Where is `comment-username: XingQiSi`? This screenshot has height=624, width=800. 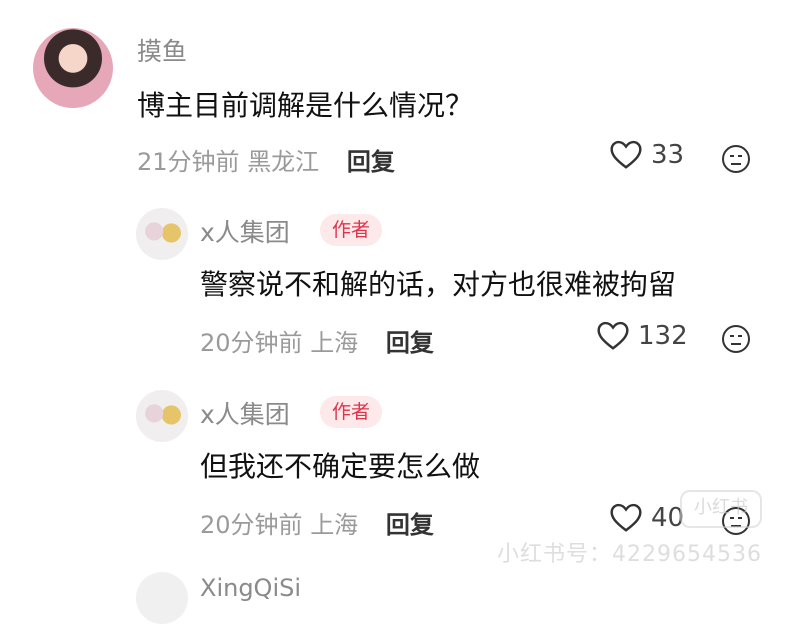
comment-username: XingQiSi is located at coordinates (250, 588).